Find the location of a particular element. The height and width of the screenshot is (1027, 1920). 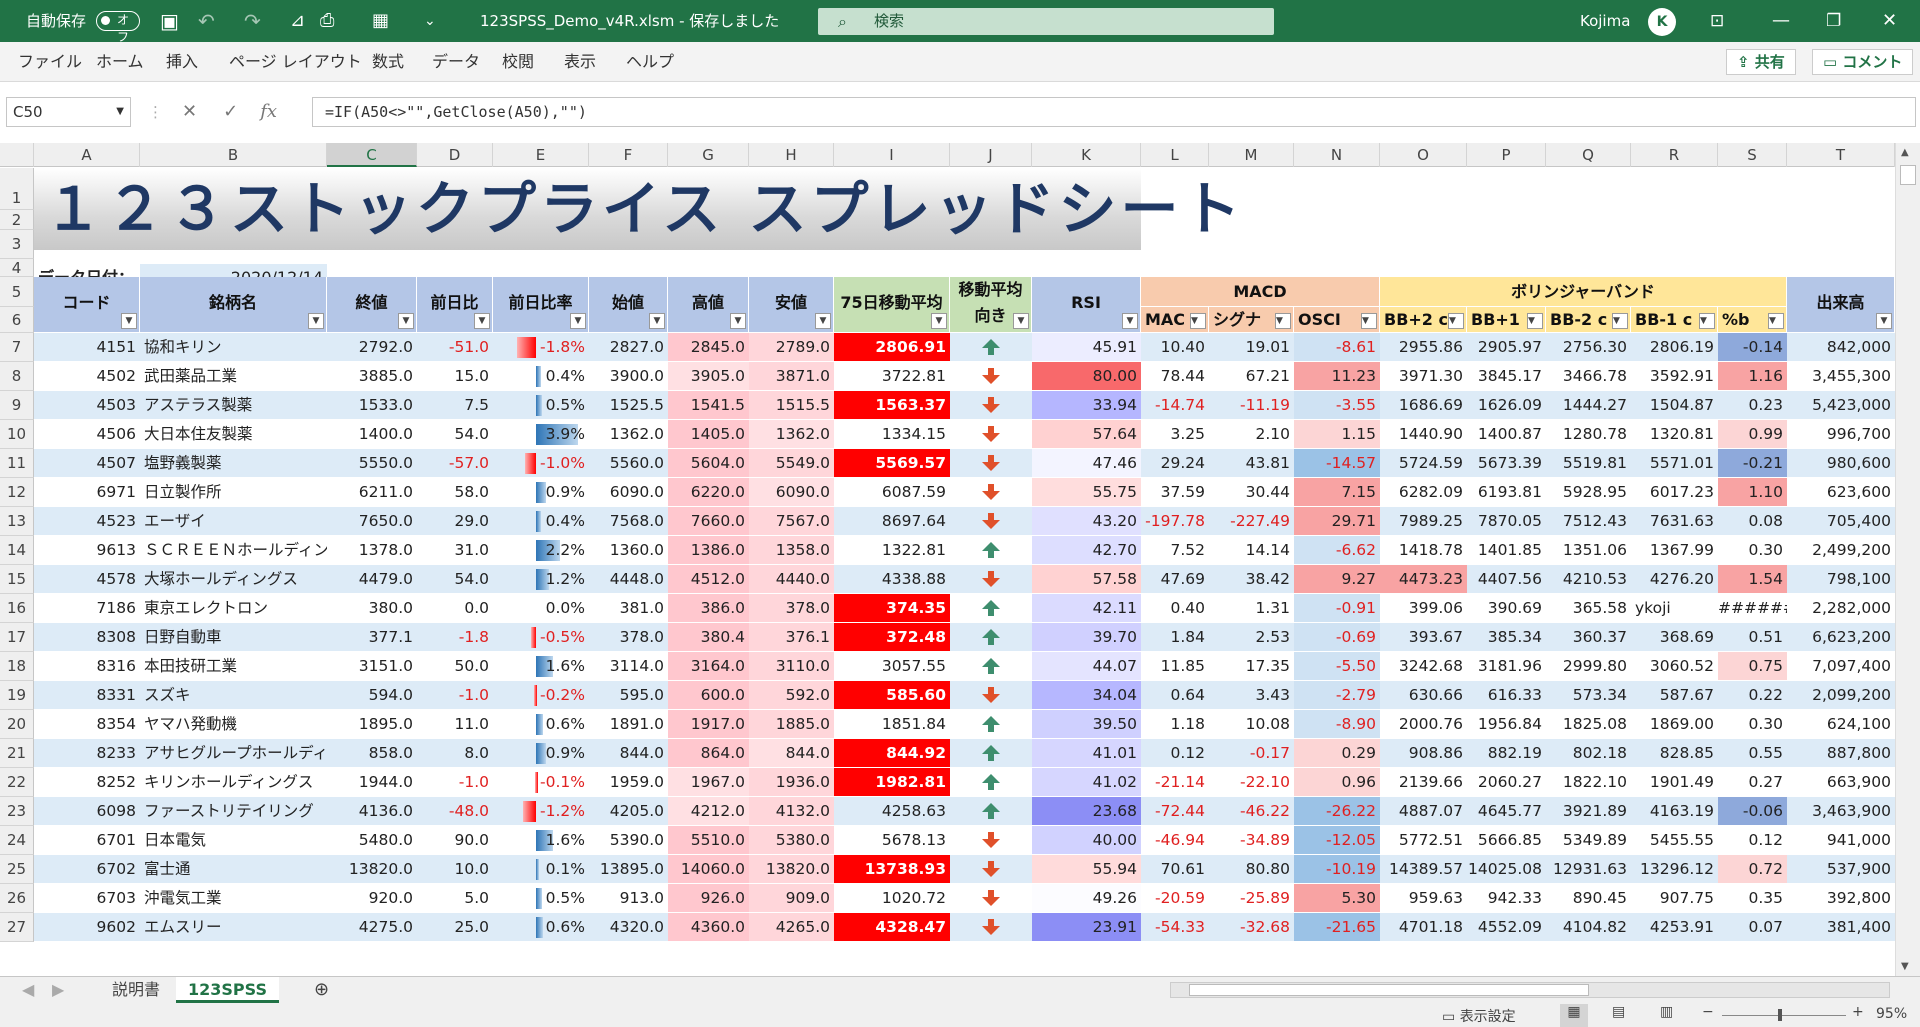

cell-bbm1: 4276.20 is located at coordinates (1674, 579).